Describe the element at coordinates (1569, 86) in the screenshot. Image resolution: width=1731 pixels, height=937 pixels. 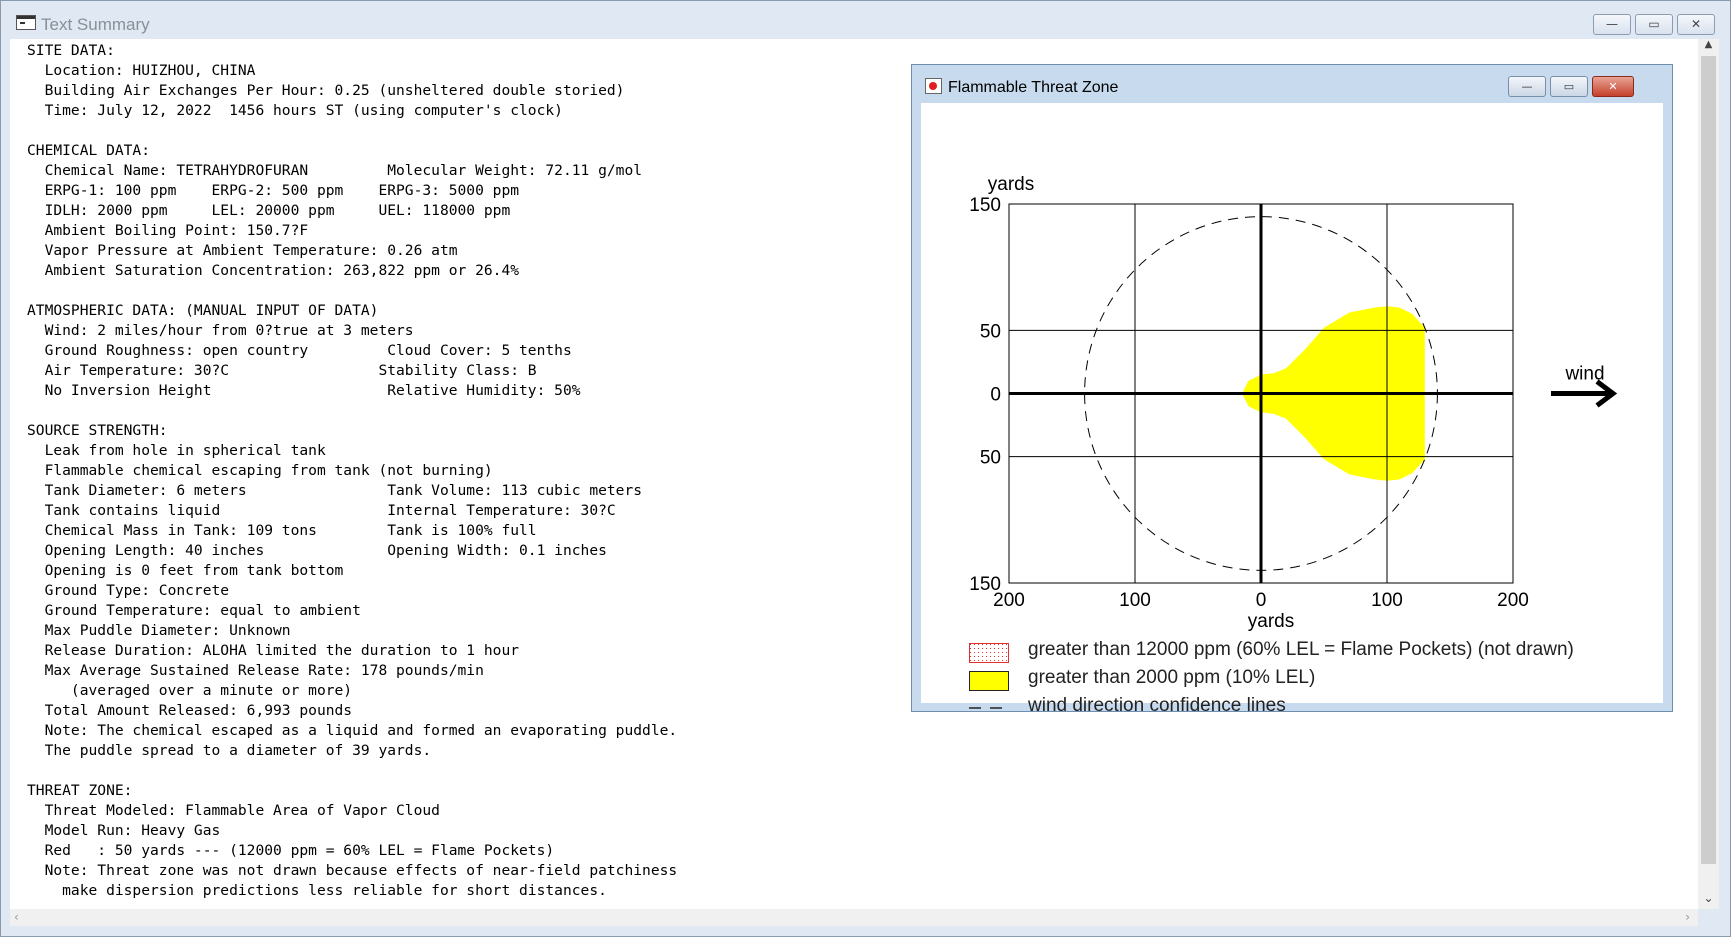
I see `threat-restore-button: ▭` at that location.